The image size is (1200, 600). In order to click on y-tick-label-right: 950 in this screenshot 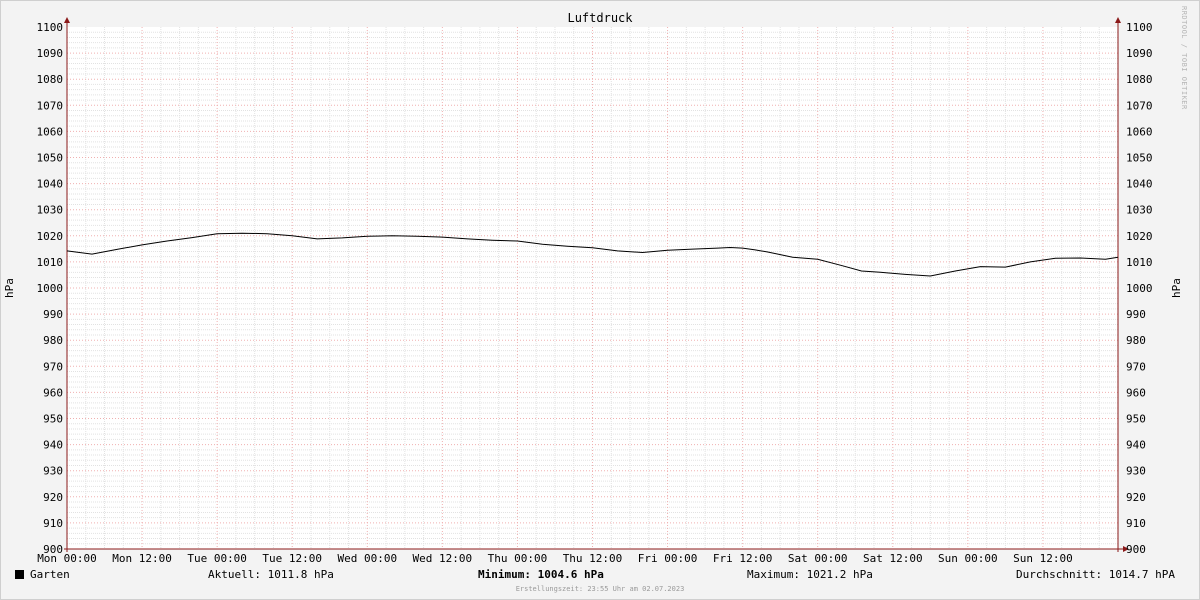, I will do `click(1136, 419)`.